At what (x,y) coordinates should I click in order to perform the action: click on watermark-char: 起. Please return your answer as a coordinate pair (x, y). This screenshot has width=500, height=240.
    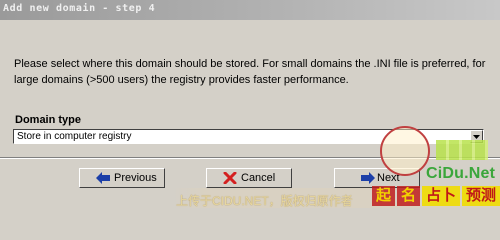
    Looking at the image, I should click on (384, 196).